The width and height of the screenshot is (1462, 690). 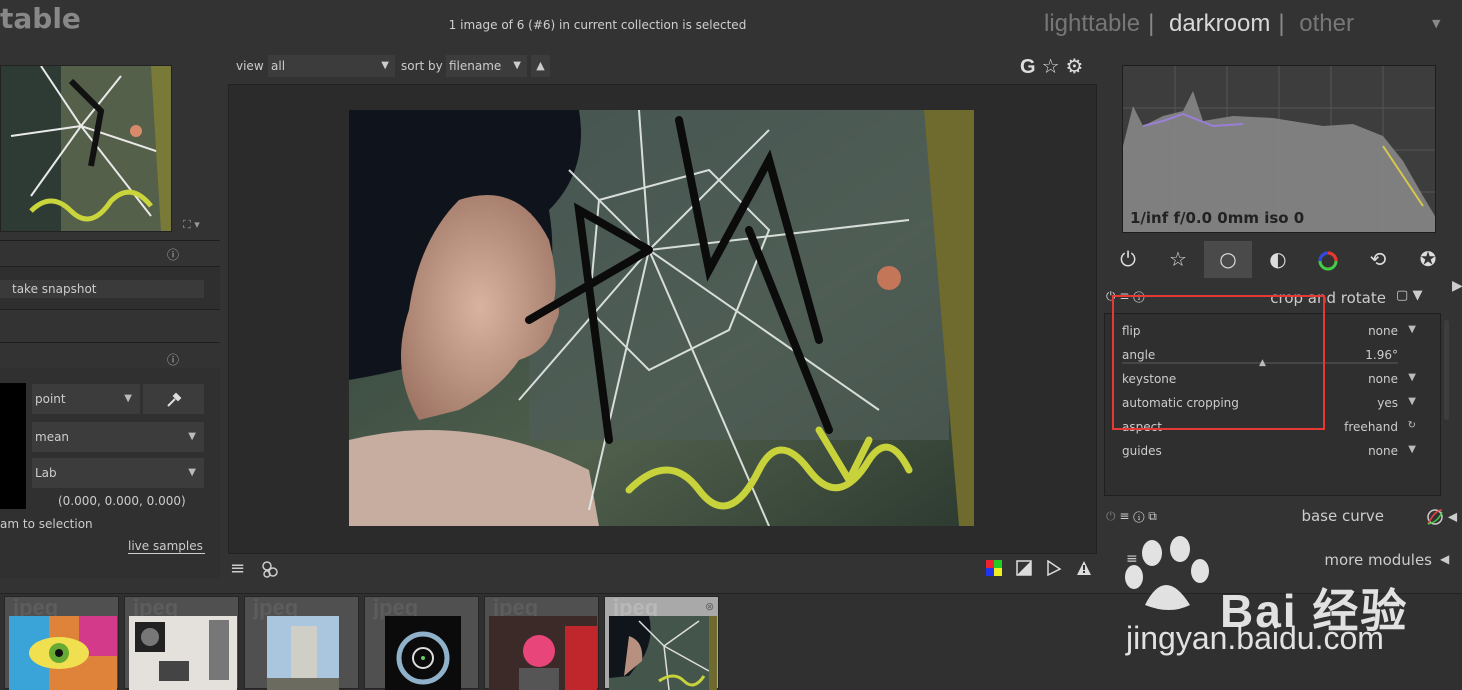 I want to click on gamut-check-icon, so click(x=1025, y=569).